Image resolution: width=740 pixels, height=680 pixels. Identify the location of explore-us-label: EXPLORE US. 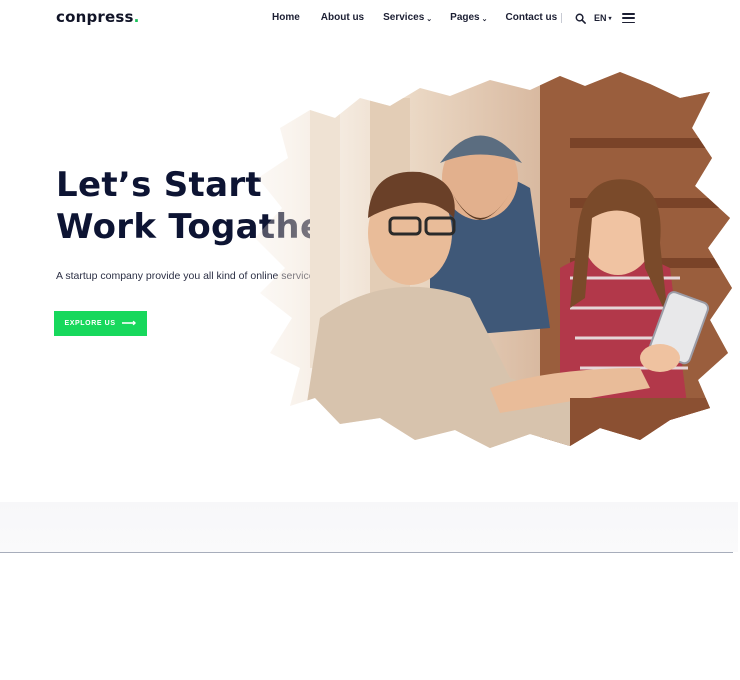
(90, 323).